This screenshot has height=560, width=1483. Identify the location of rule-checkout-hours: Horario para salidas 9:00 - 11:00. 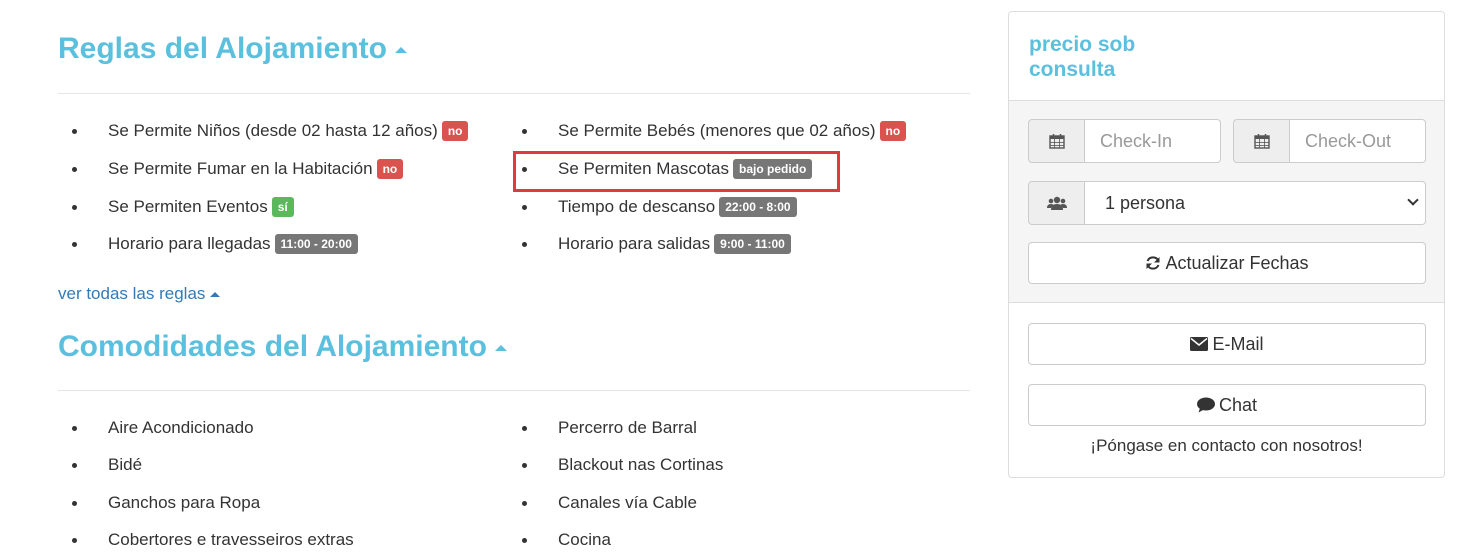
(656, 244).